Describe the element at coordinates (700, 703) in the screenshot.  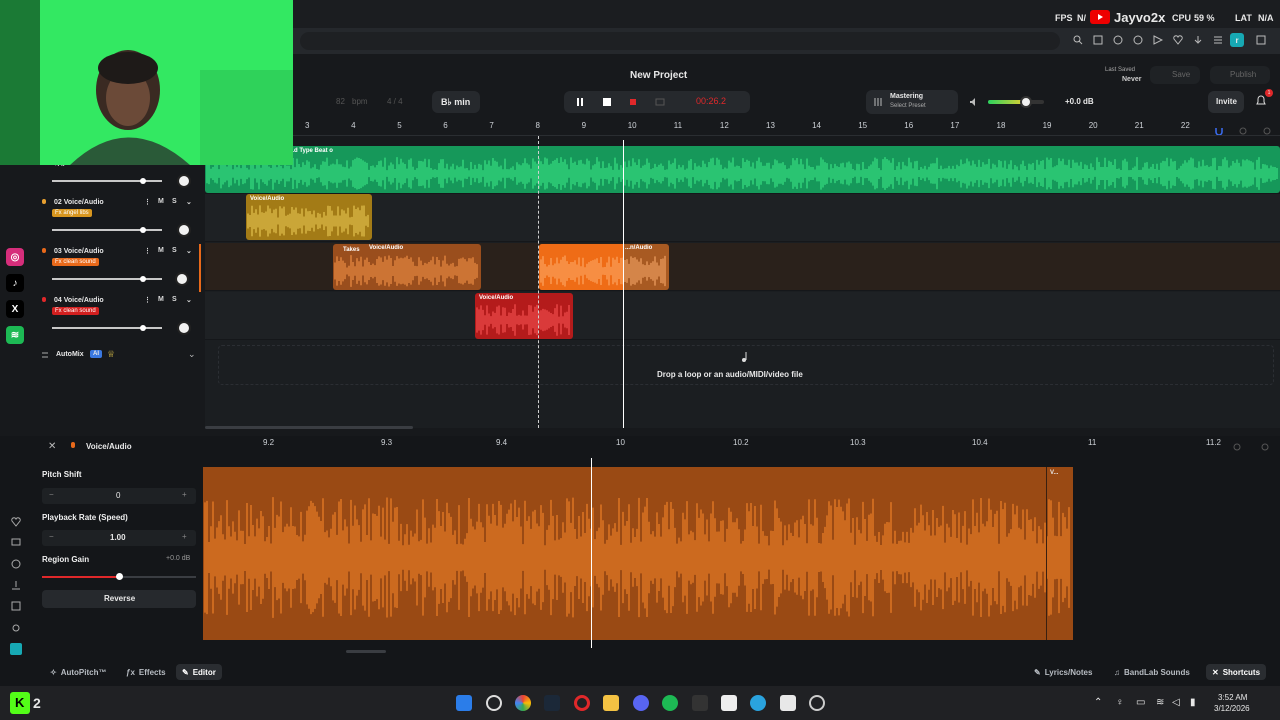
I see `epic-games-icon` at that location.